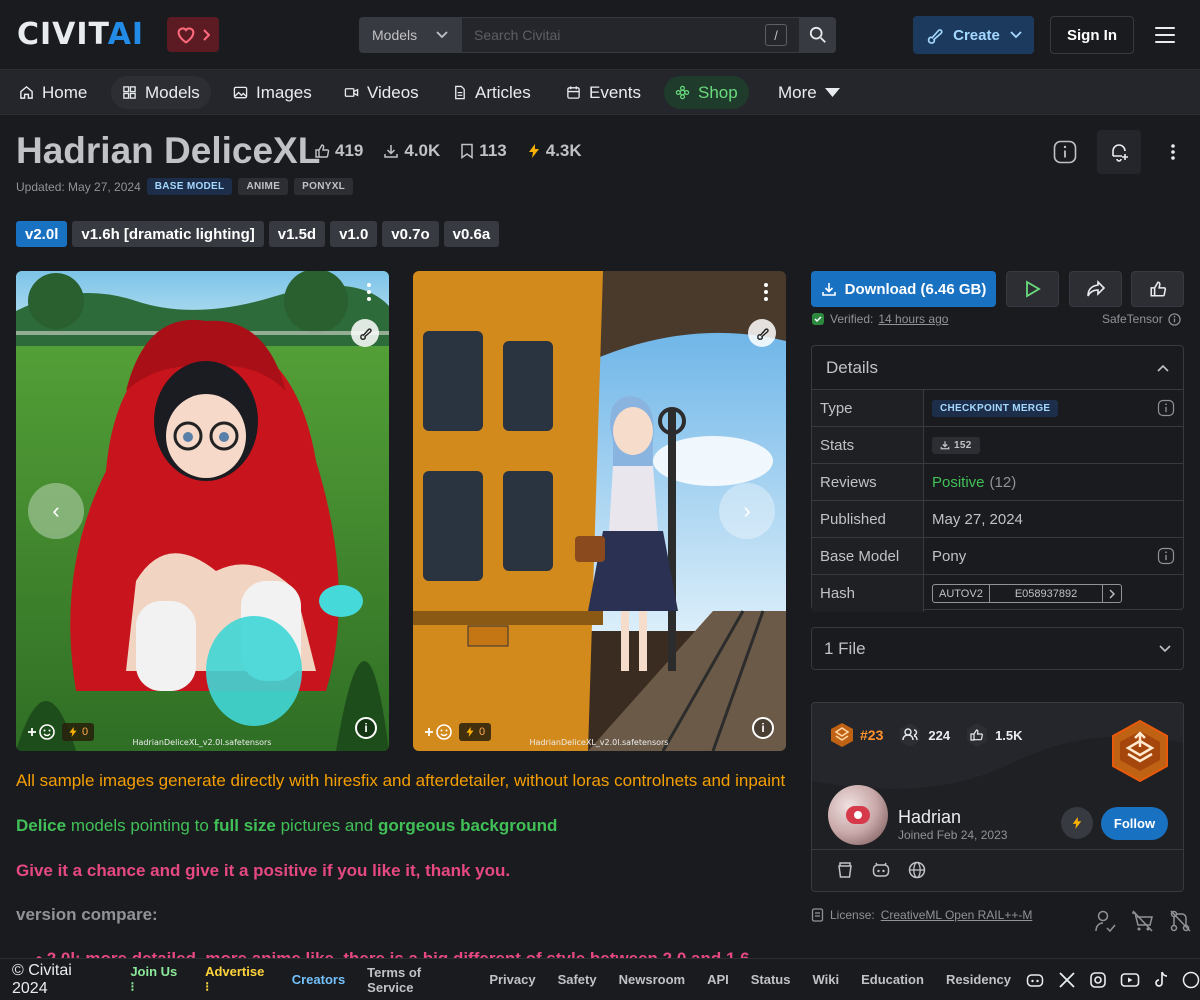  What do you see at coordinates (961, 593) in the screenshot?
I see `hash-type: AUTOV2` at bounding box center [961, 593].